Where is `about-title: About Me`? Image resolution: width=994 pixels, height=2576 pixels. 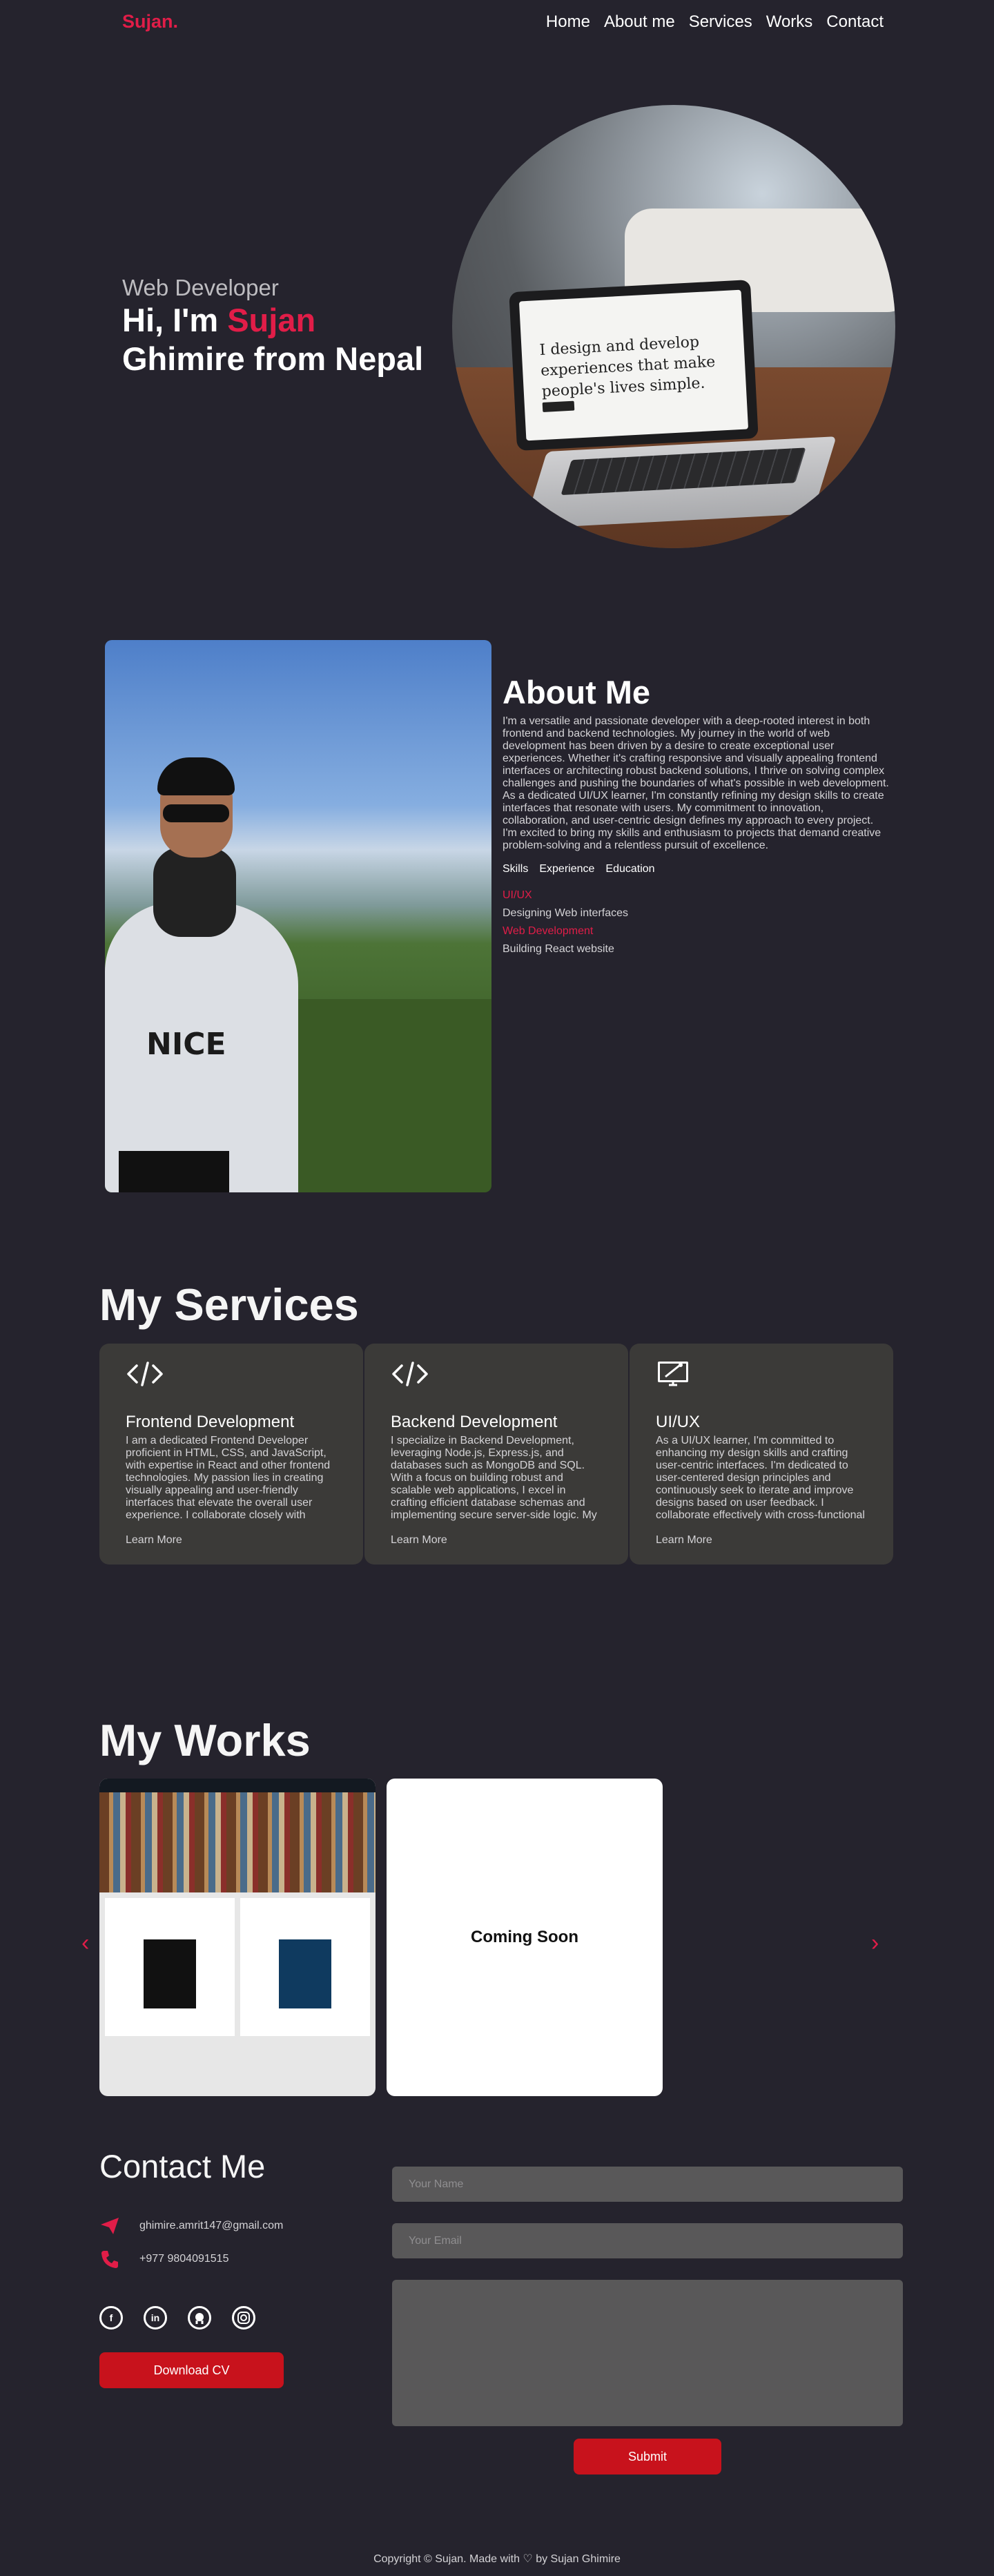 about-title: About Me is located at coordinates (577, 692).